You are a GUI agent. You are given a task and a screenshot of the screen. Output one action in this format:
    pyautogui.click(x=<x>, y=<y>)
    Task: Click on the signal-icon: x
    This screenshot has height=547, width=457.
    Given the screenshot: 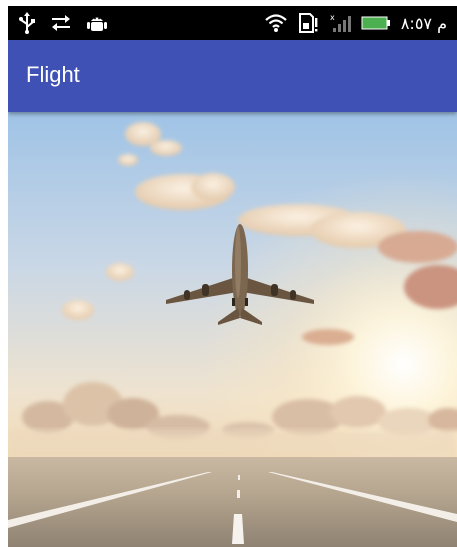 What is the action you would take?
    pyautogui.click(x=340, y=23)
    